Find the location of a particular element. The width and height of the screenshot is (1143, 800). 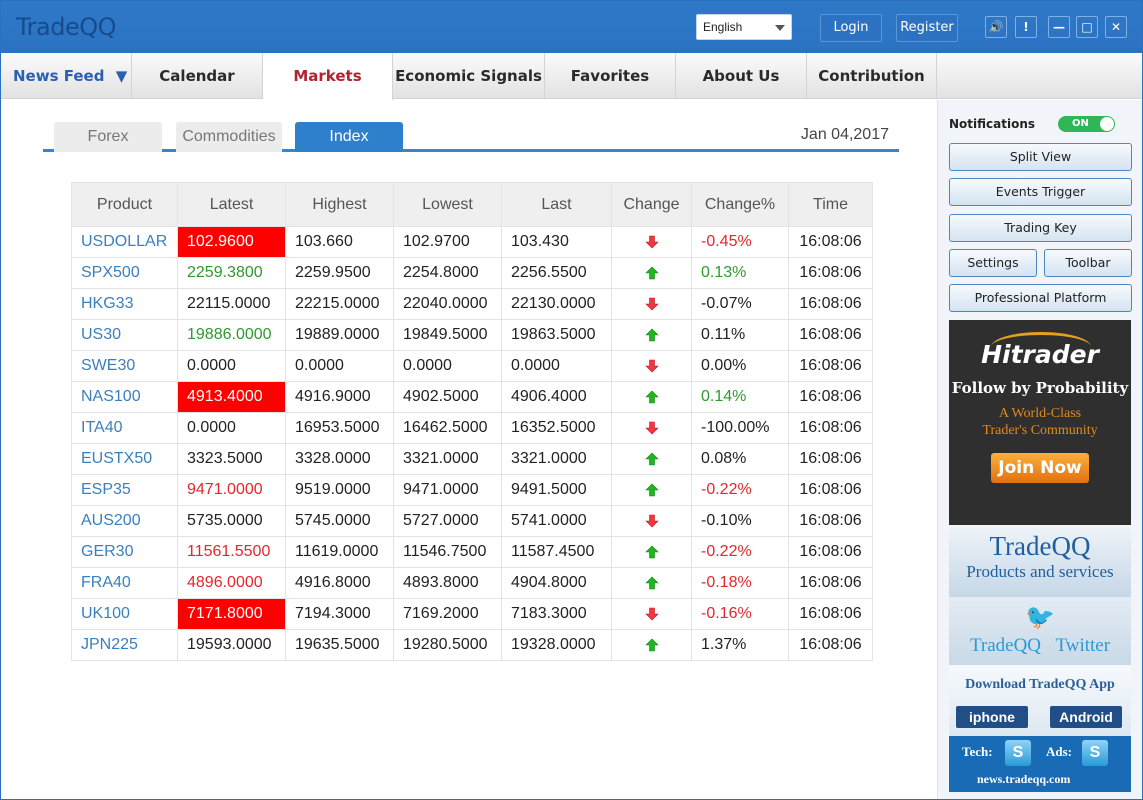

skype-tech-icon: S is located at coordinates (1018, 753).